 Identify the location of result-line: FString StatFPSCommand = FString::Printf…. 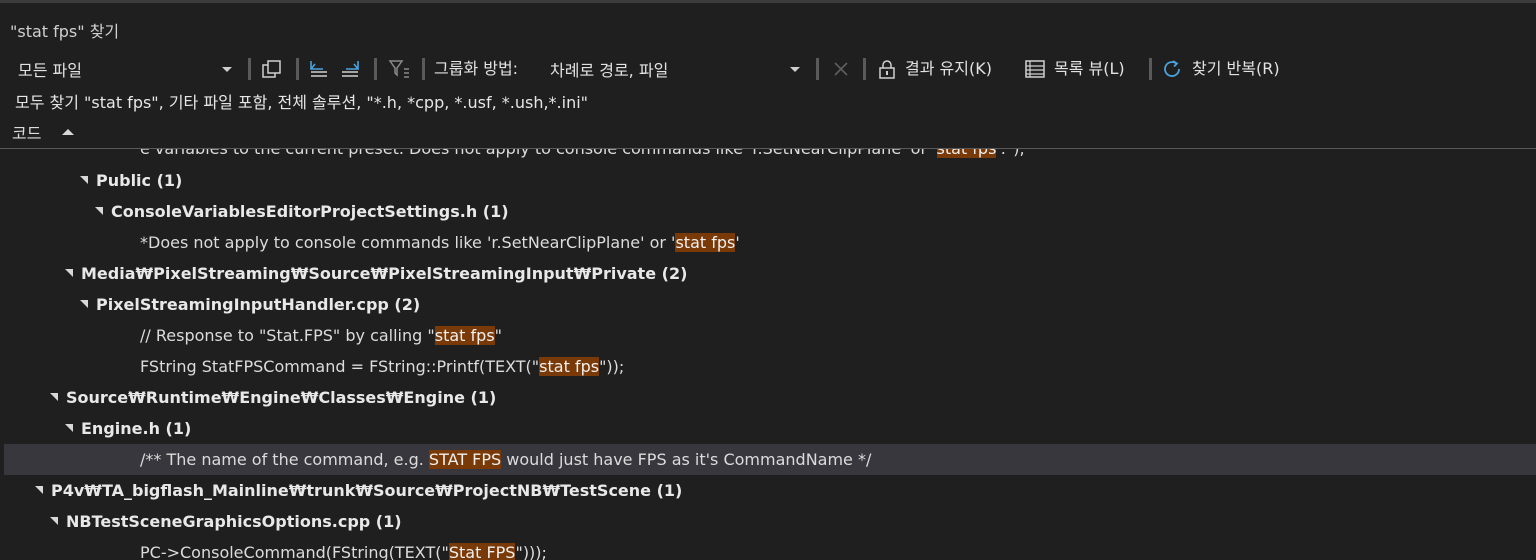
(770, 366).